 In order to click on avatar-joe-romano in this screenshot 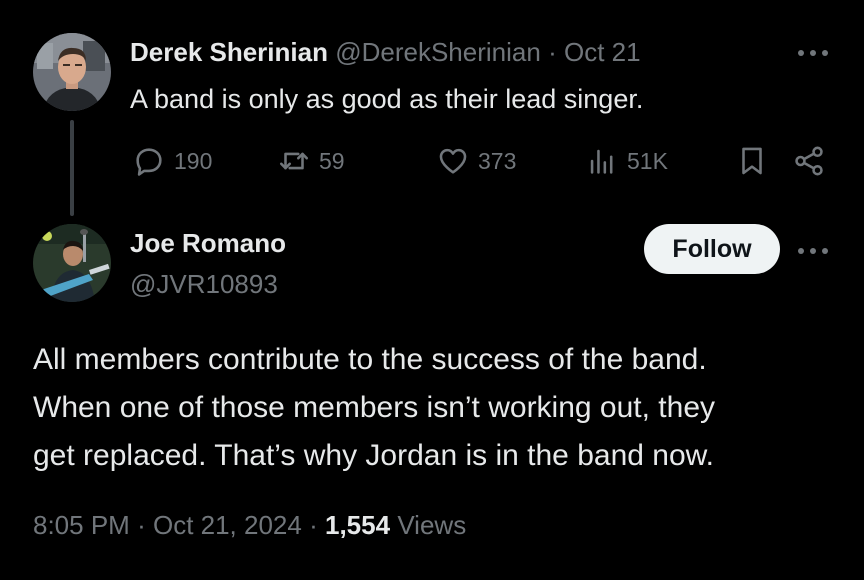, I will do `click(72, 263)`.